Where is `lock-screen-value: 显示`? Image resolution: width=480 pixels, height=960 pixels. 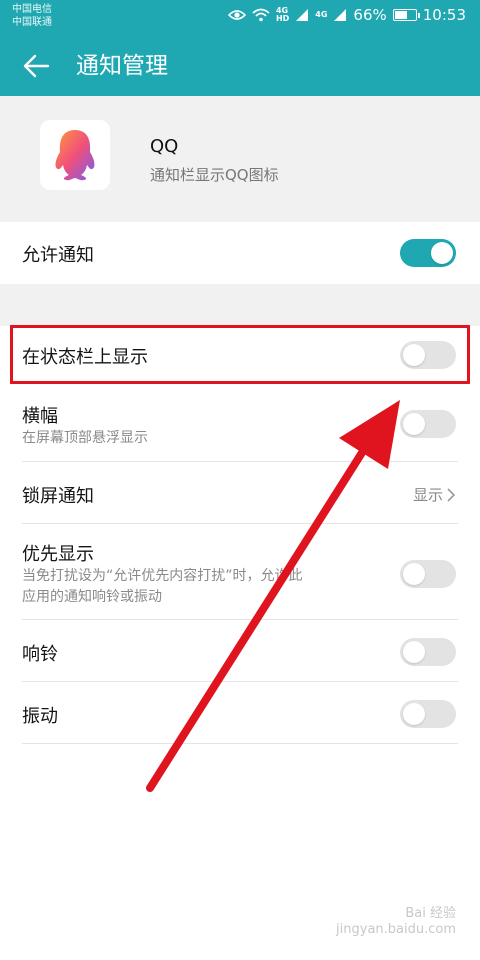 lock-screen-value: 显示 is located at coordinates (434, 494).